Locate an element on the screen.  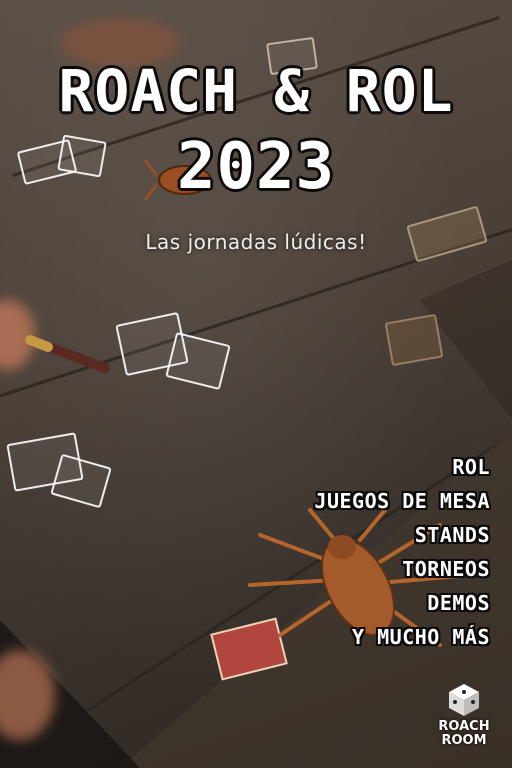
roach-room-logo: ROACH ROOM is located at coordinates (464, 715).